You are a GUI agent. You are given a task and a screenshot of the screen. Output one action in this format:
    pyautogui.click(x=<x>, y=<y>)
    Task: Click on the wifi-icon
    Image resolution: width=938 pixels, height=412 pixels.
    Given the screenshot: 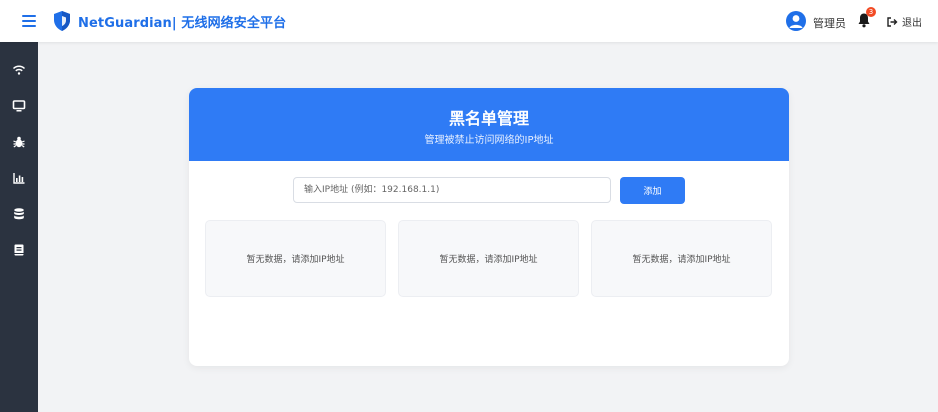 What is the action you would take?
    pyautogui.click(x=19, y=70)
    